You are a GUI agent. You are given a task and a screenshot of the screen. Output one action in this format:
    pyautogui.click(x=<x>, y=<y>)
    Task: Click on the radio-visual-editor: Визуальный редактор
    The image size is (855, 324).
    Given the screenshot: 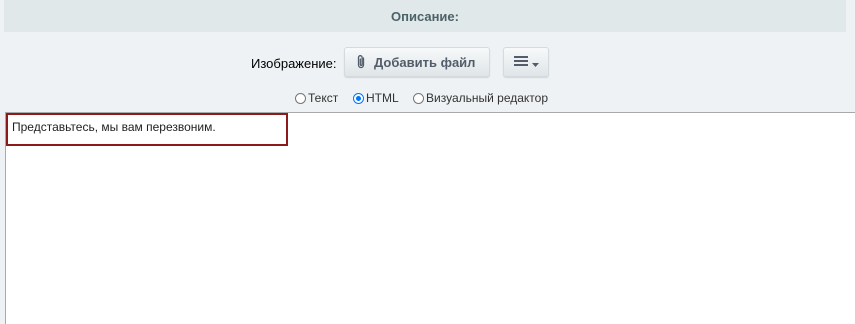 What is the action you would take?
    pyautogui.click(x=480, y=98)
    